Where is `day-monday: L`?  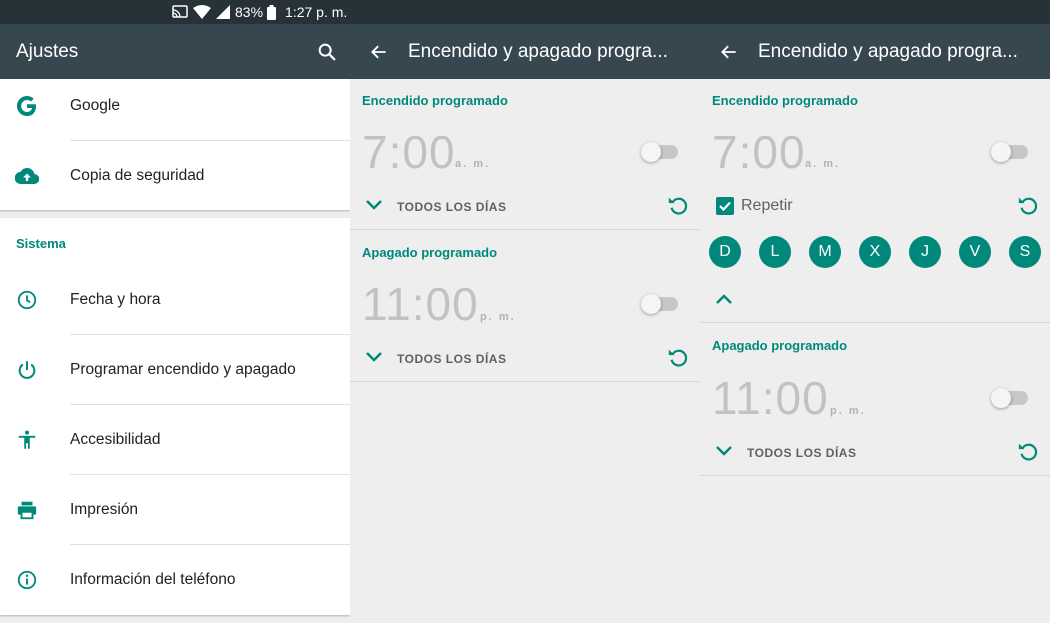
day-monday: L is located at coordinates (775, 252).